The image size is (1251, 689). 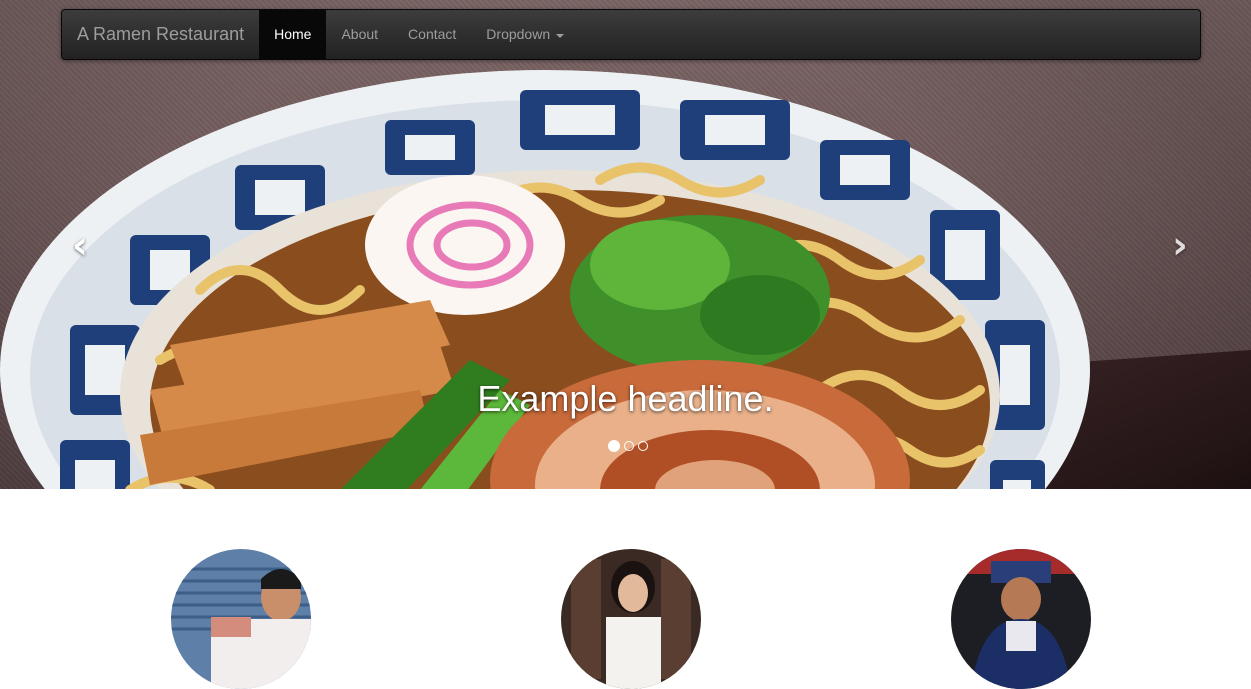 I want to click on carousel-next-button: ›, so click(x=1180, y=245).